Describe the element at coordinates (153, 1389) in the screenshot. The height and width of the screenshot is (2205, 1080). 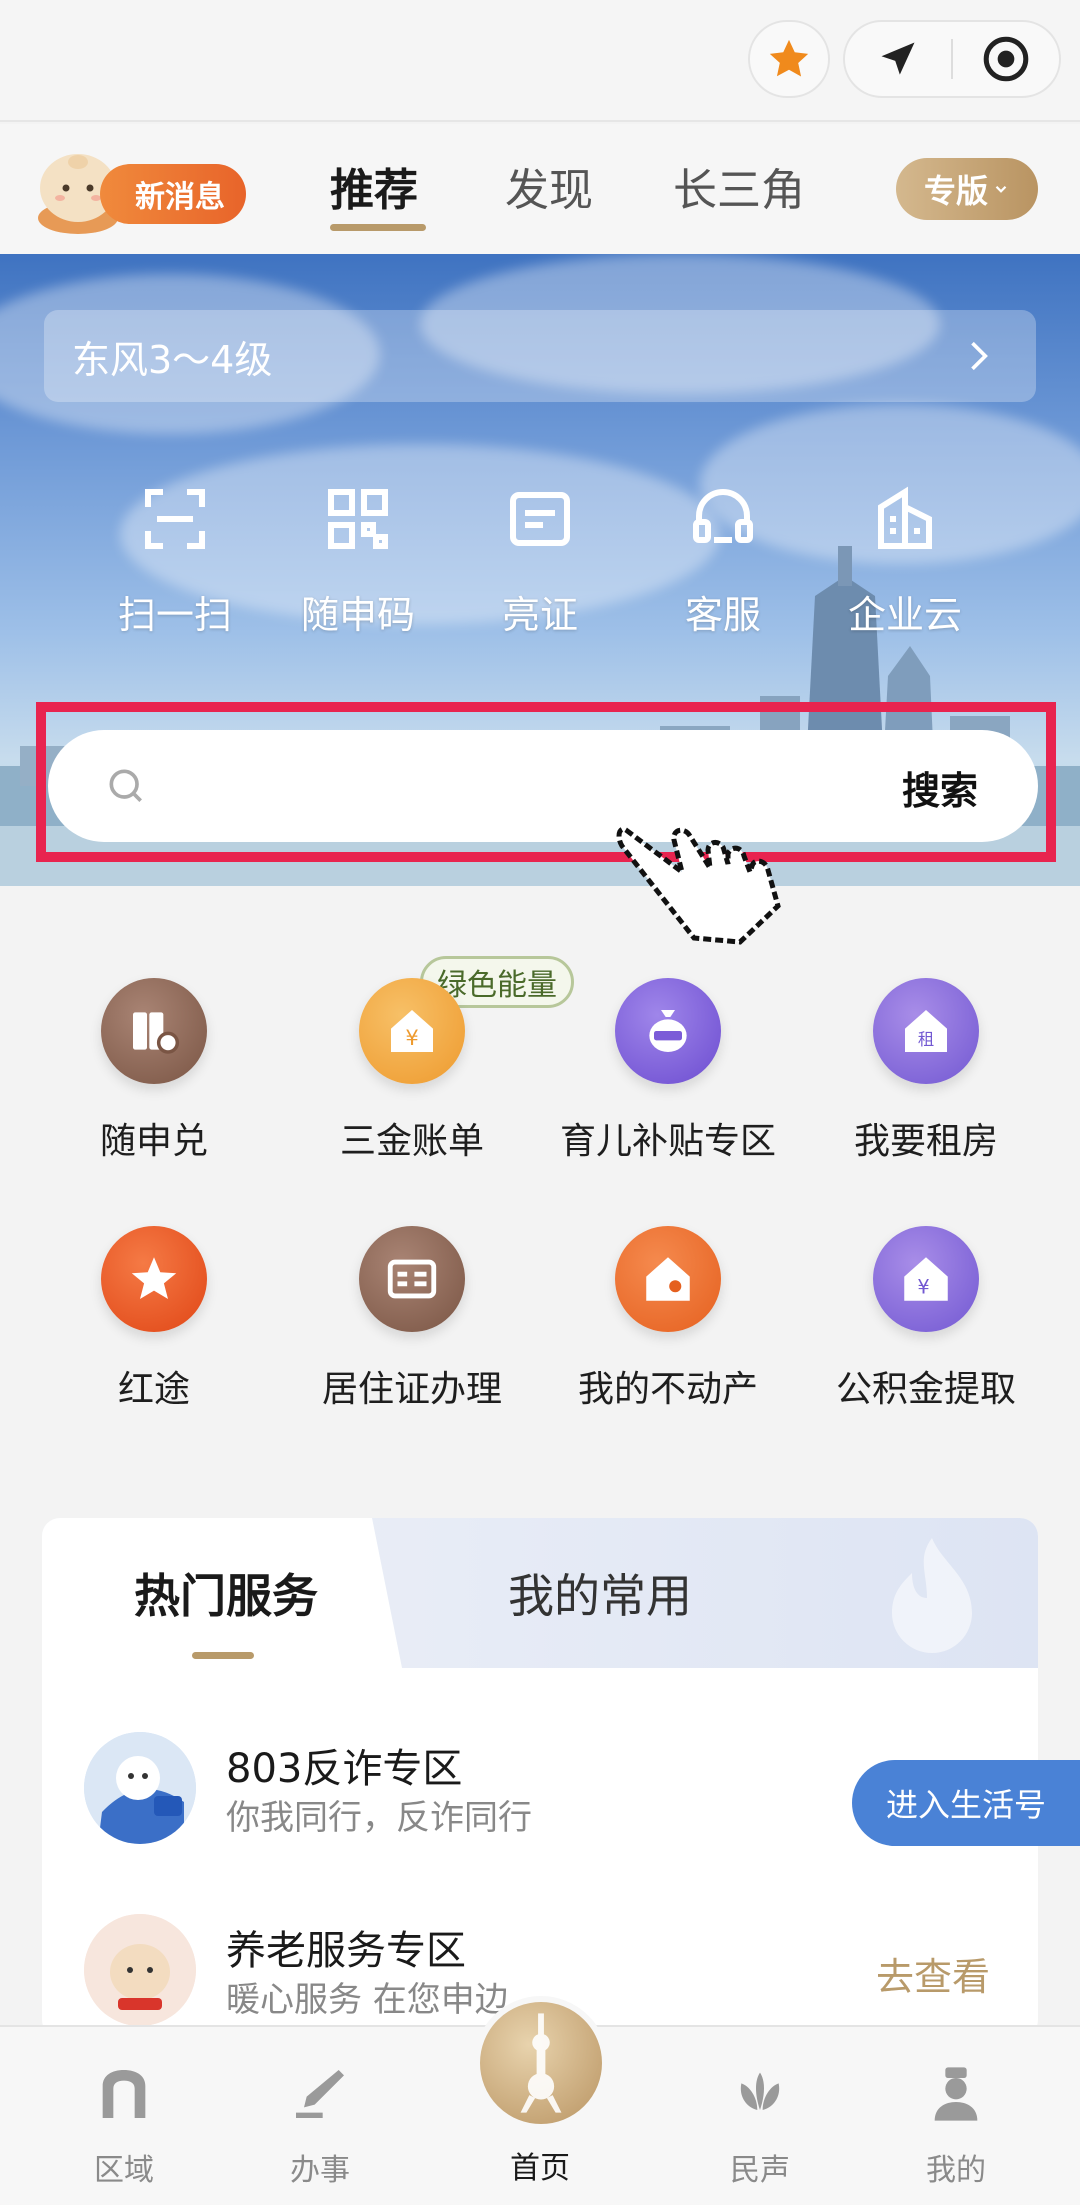
I see `service-label: 红途` at that location.